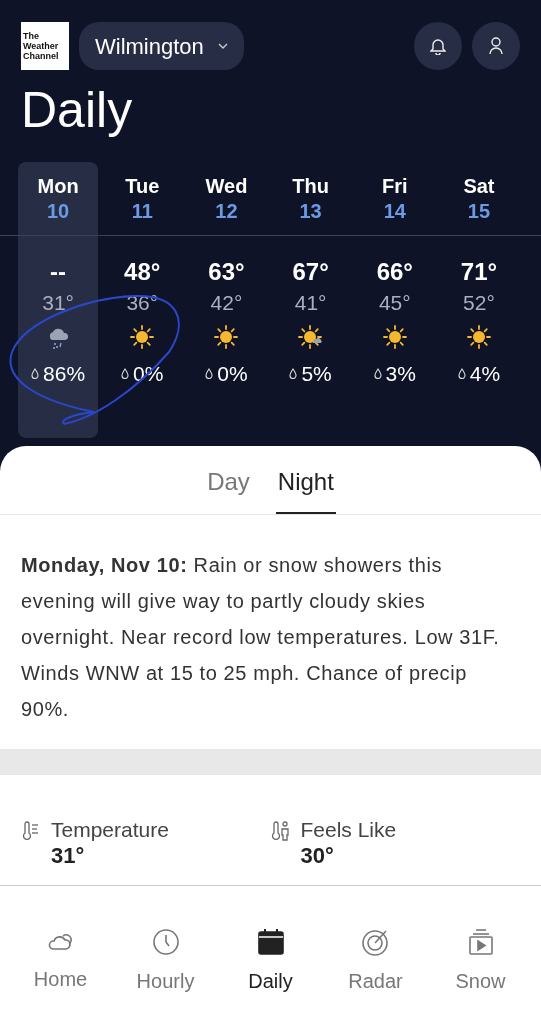  I want to click on notifications-button, so click(438, 46).